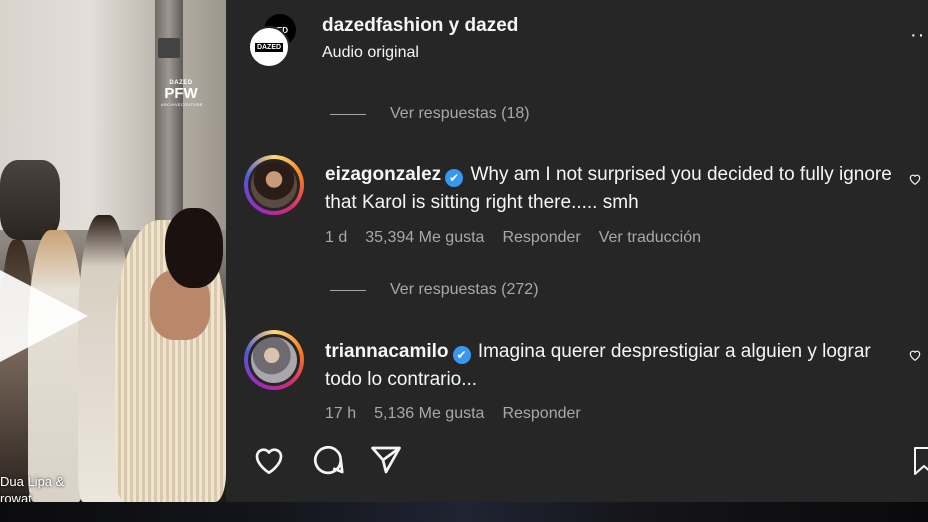 This screenshot has width=928, height=522. What do you see at coordinates (650, 238) in the screenshot?
I see `translate-button: Ver traducción` at bounding box center [650, 238].